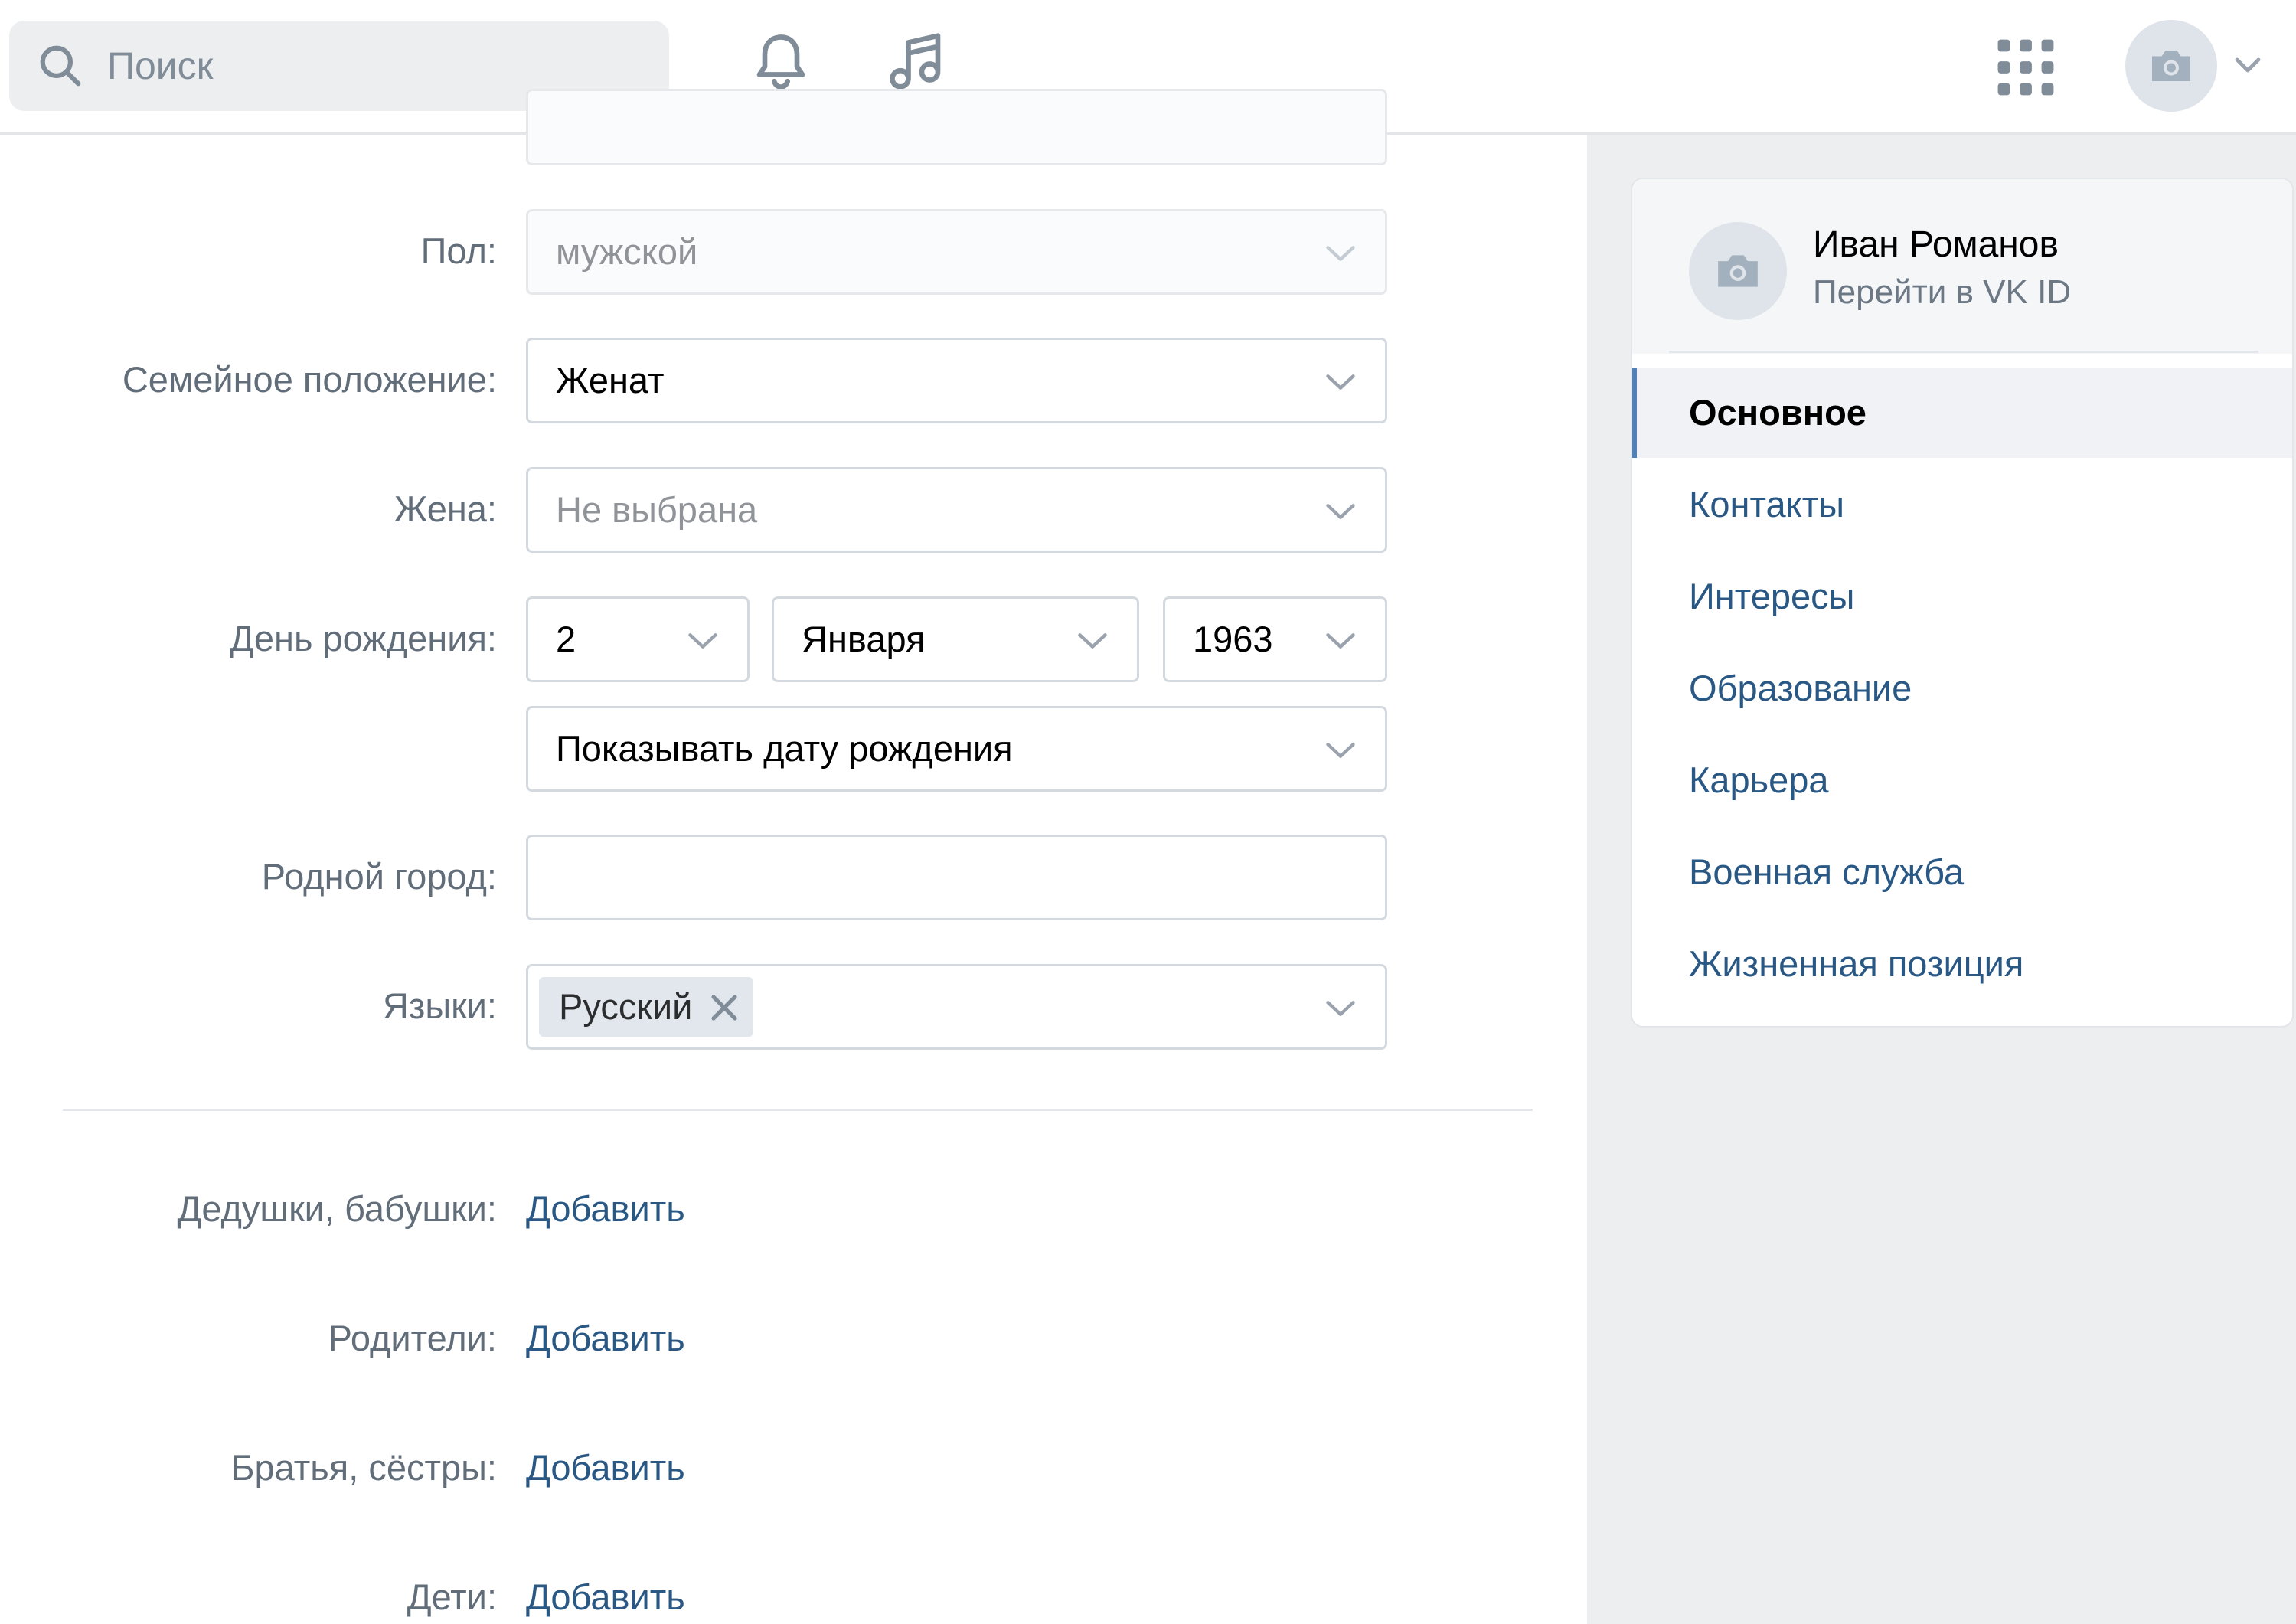 Image resolution: width=2296 pixels, height=1624 pixels. What do you see at coordinates (864, 639) in the screenshot?
I see `birthday-month-value: Января` at bounding box center [864, 639].